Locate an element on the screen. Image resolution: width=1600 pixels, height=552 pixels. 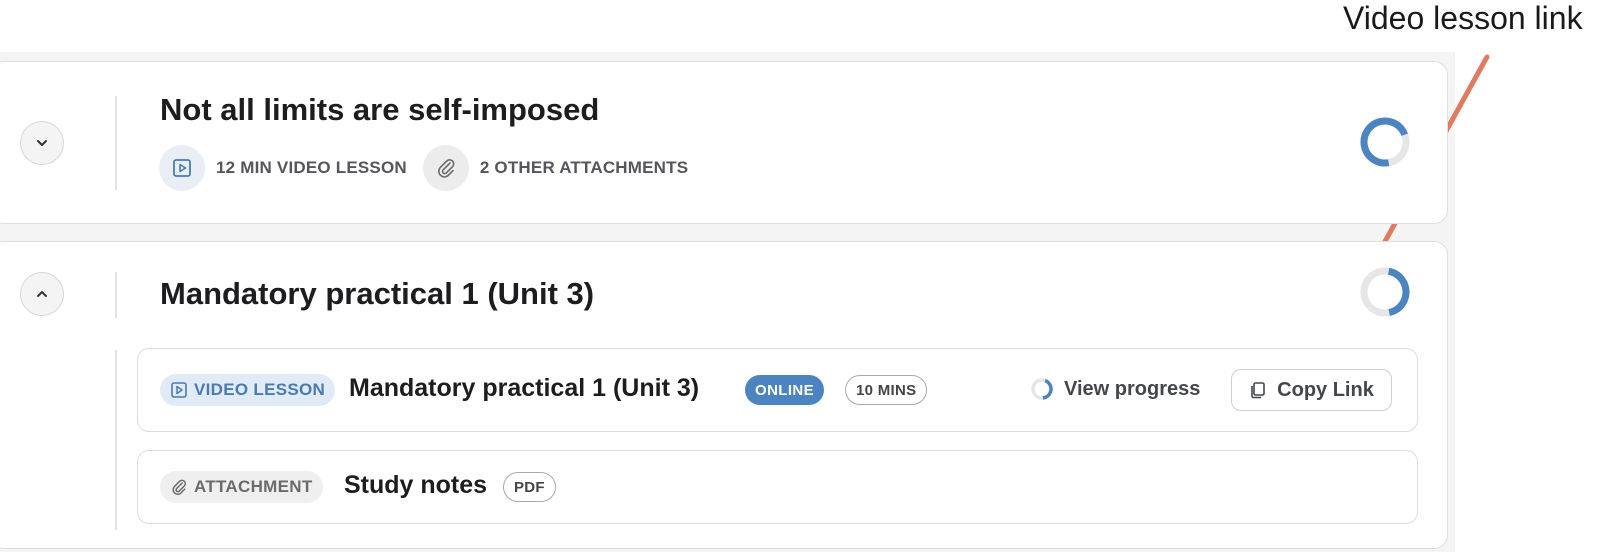
copy-icon is located at coordinates (1258, 390).